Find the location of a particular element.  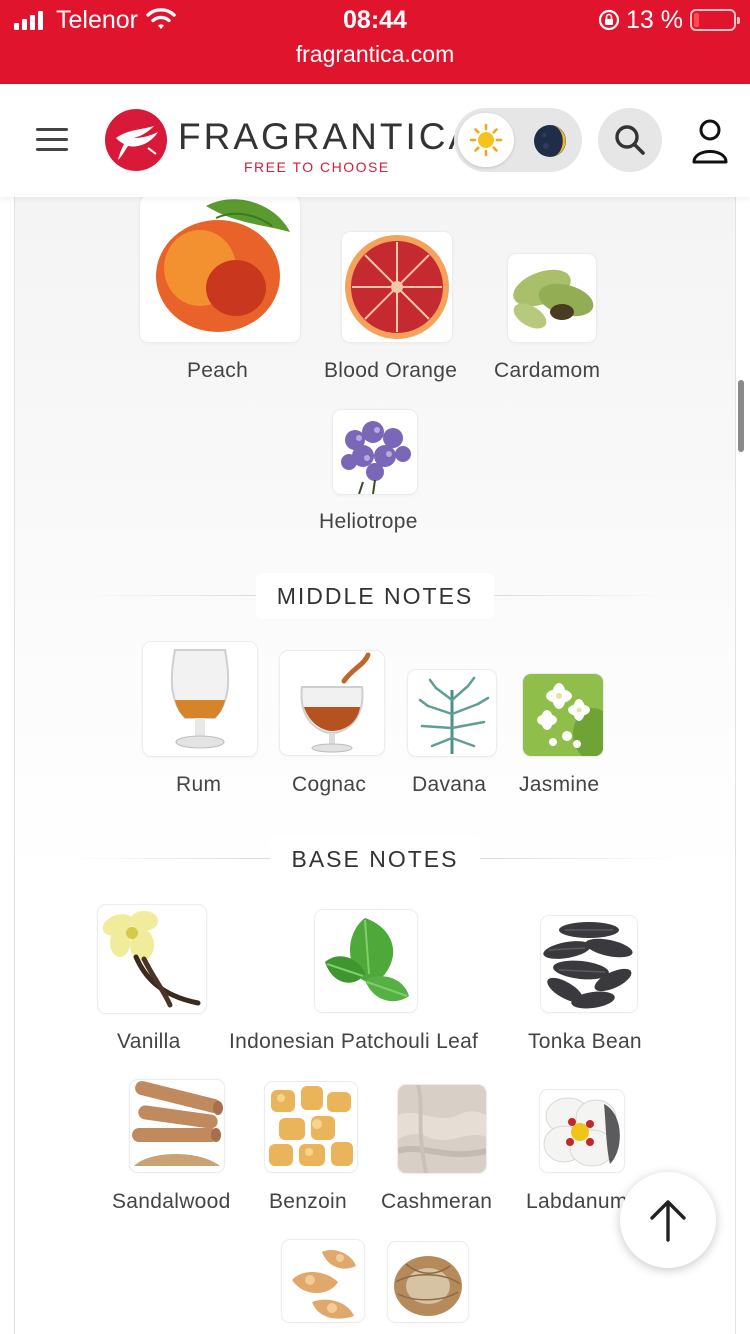

rotation-lock-icon is located at coordinates (609, 20).